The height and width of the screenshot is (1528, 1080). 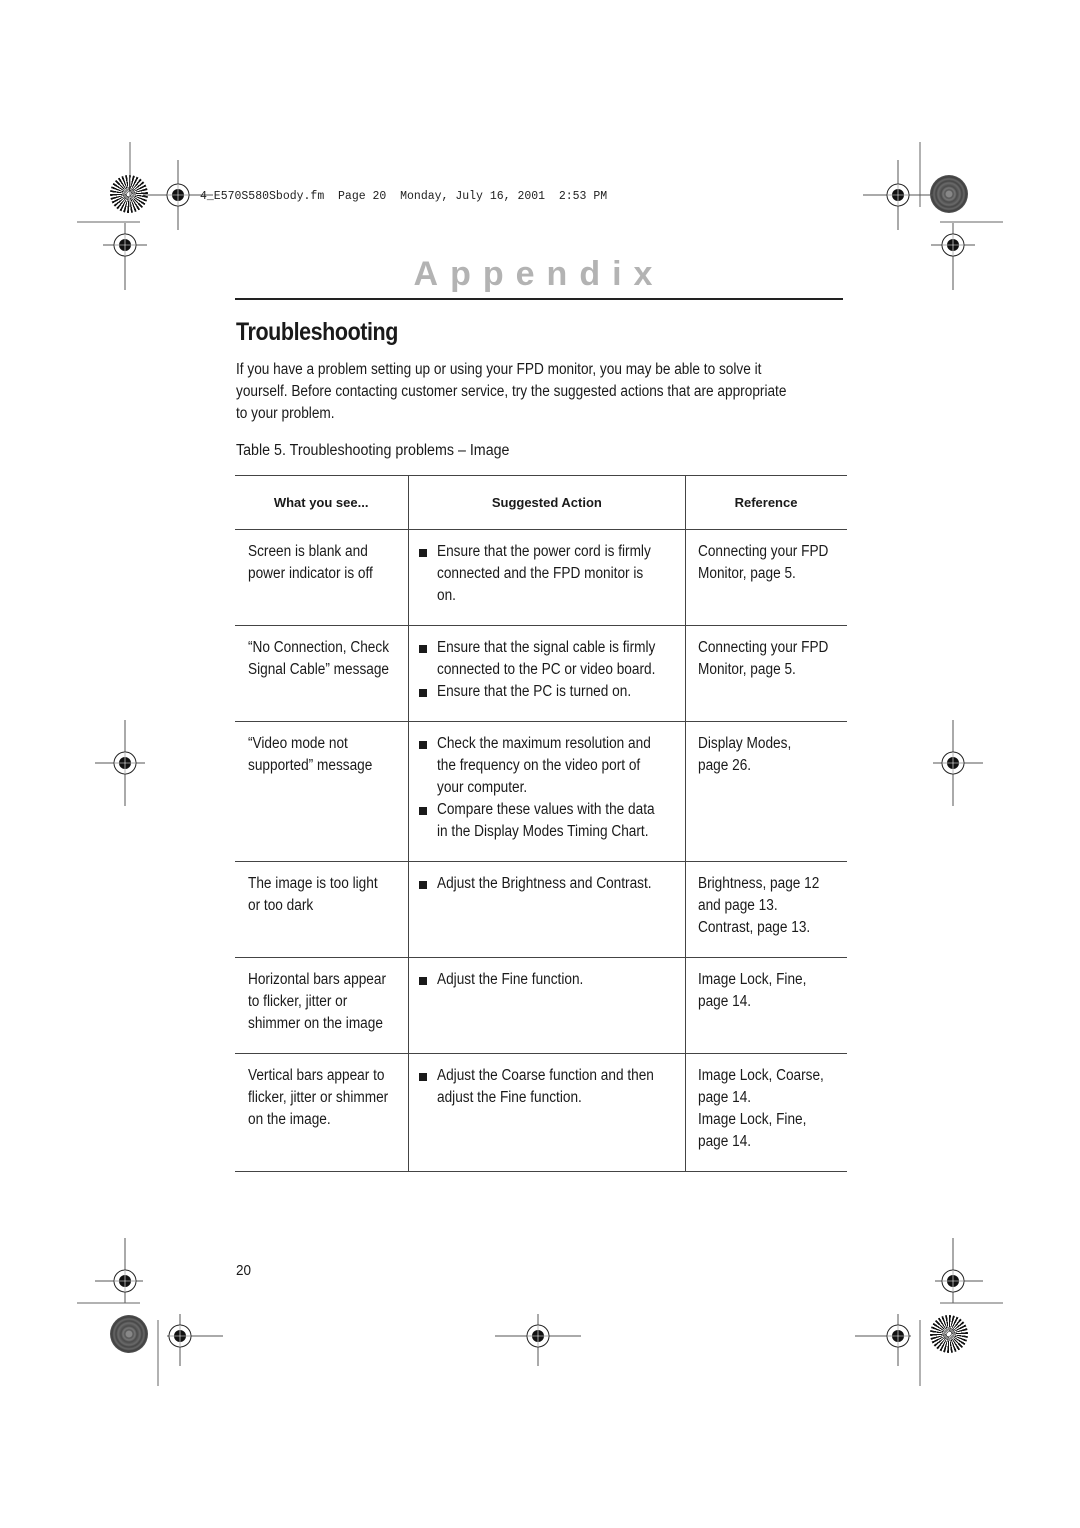 What do you see at coordinates (547, 909) in the screenshot?
I see `action-cell: Adjust the Brightness and Contrast.` at bounding box center [547, 909].